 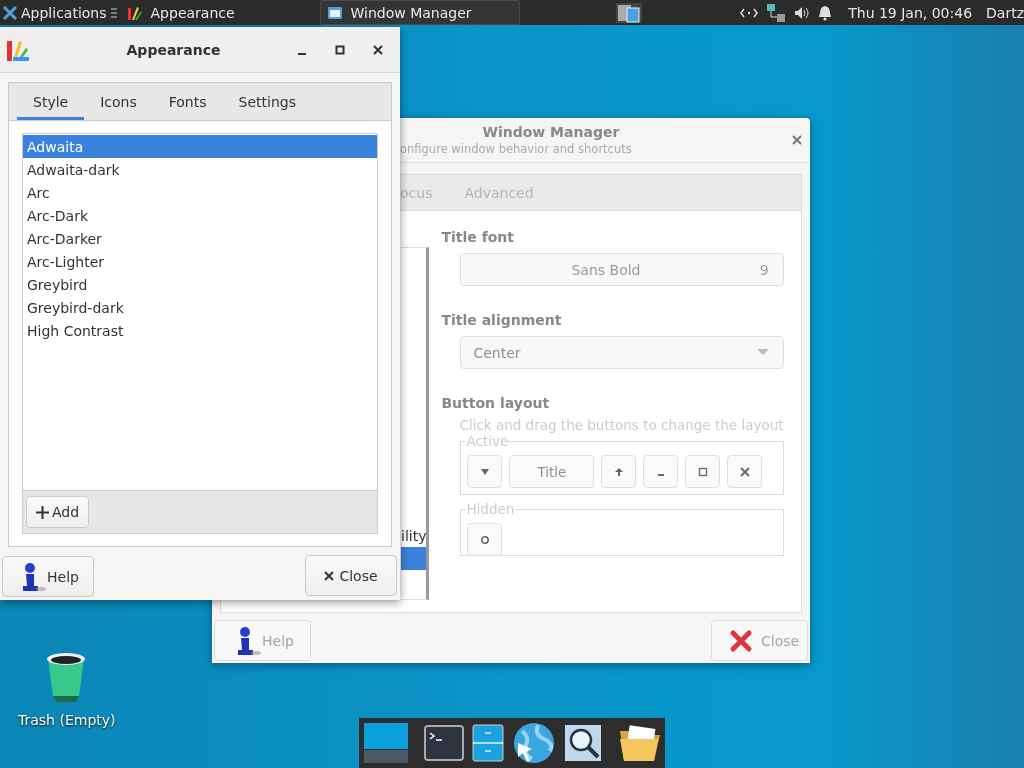 What do you see at coordinates (42, 512) in the screenshot?
I see `plus-icon` at bounding box center [42, 512].